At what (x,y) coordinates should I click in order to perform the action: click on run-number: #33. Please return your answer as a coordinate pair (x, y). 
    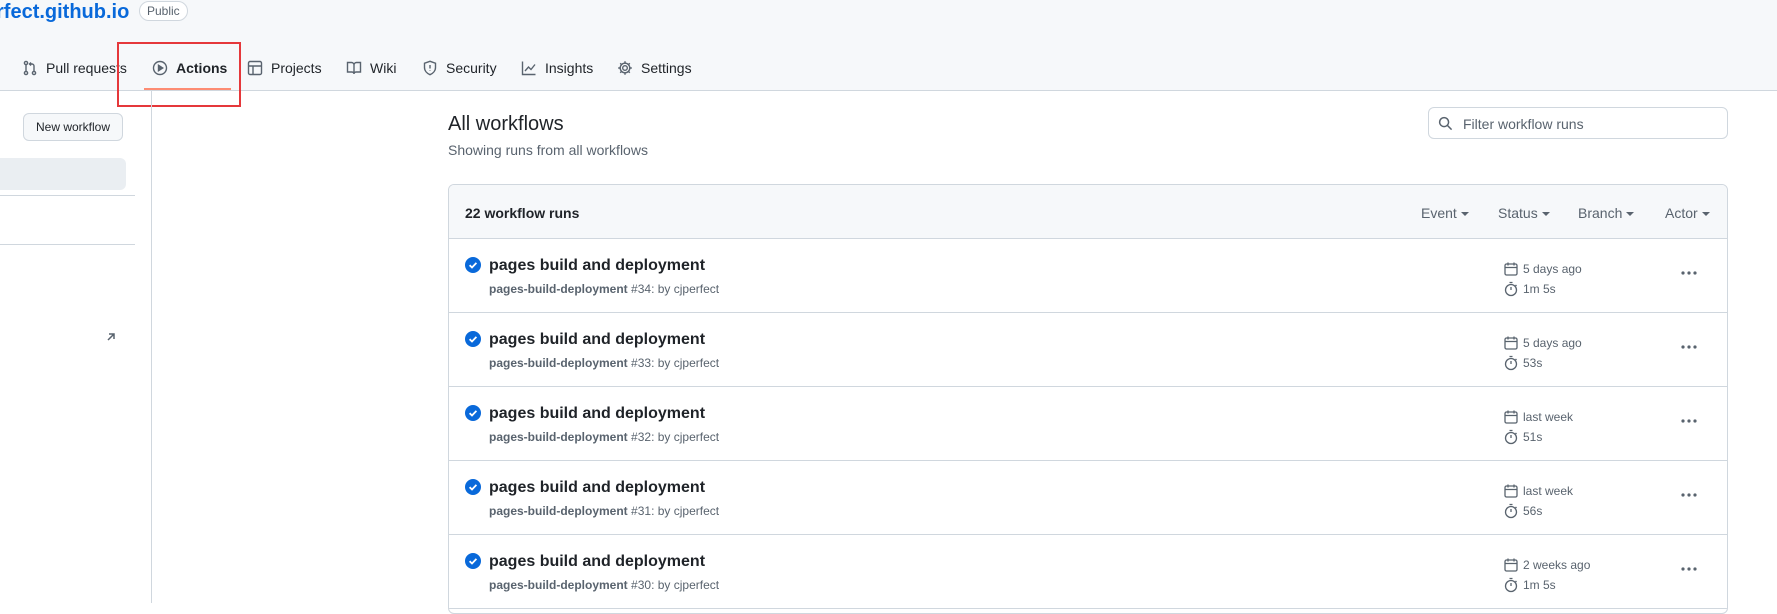
    Looking at the image, I should click on (641, 363).